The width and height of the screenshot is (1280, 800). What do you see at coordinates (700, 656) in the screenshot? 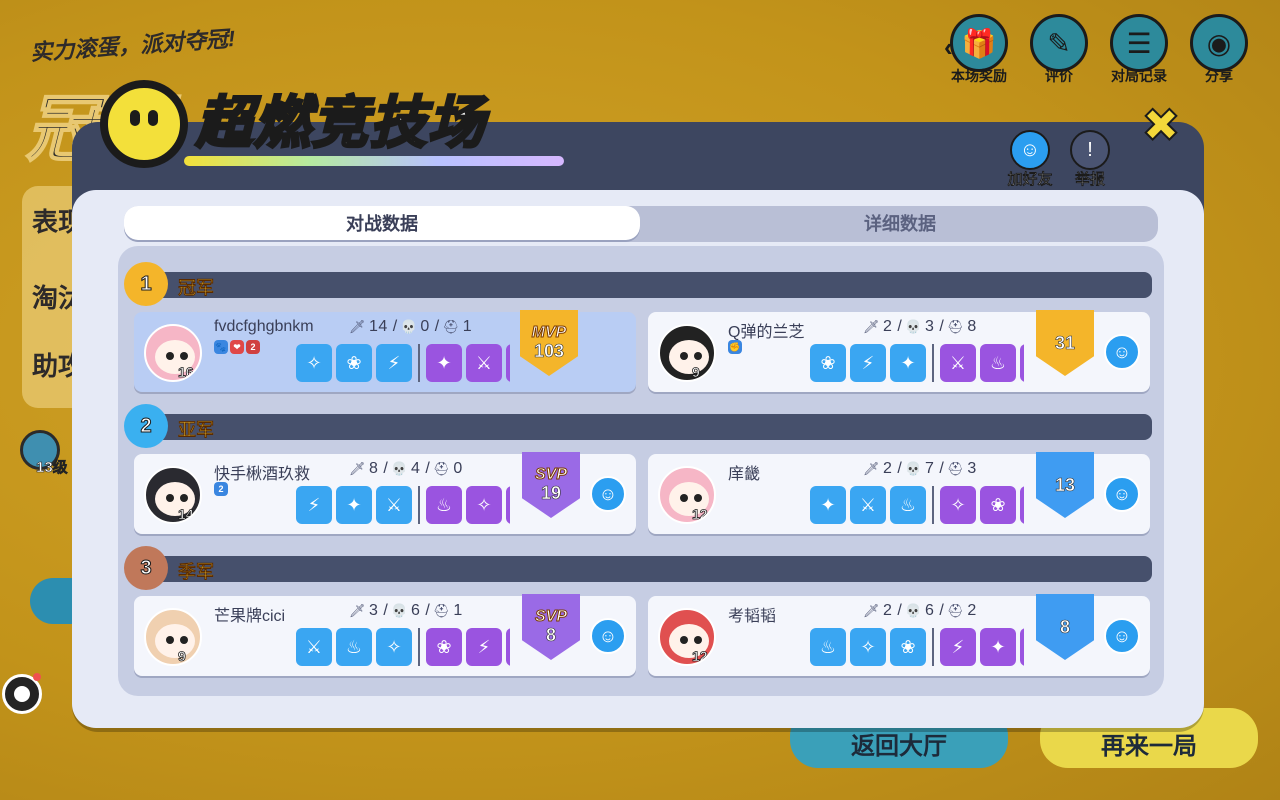
I see `player-level: 12` at bounding box center [700, 656].